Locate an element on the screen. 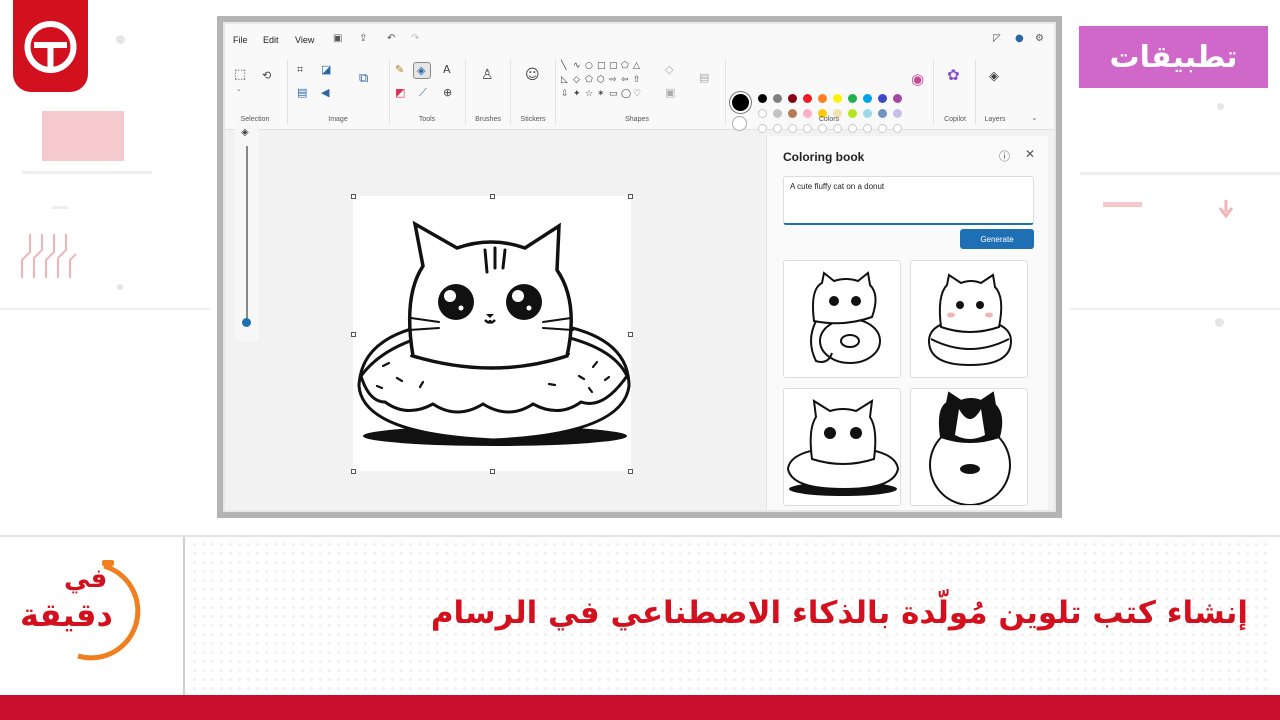 This screenshot has height=720, width=1280. primary-color-swatch is located at coordinates (740, 102).